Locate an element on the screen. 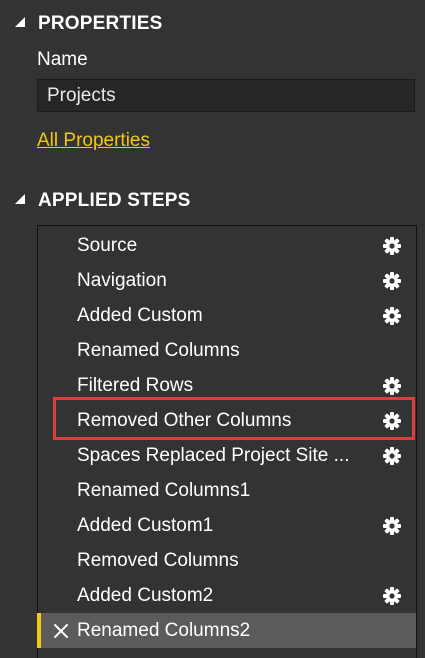 The width and height of the screenshot is (425, 658). applied-steps-section-header: APPLIED STEPS is located at coordinates (102, 201).